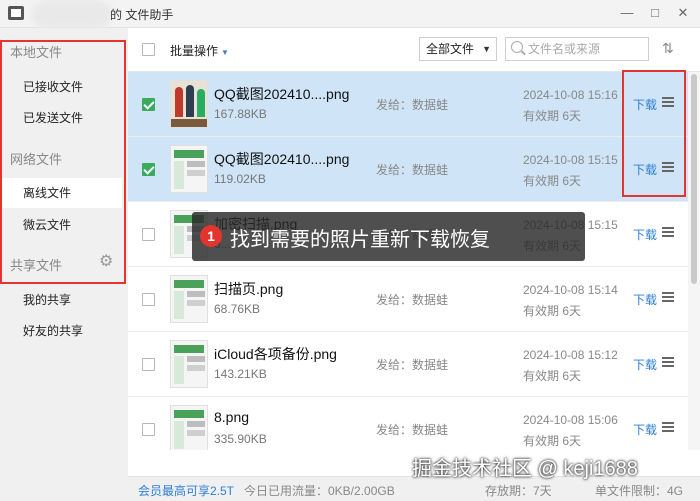 The height and width of the screenshot is (501, 700). What do you see at coordinates (587, 49) in the screenshot?
I see `search-input` at bounding box center [587, 49].